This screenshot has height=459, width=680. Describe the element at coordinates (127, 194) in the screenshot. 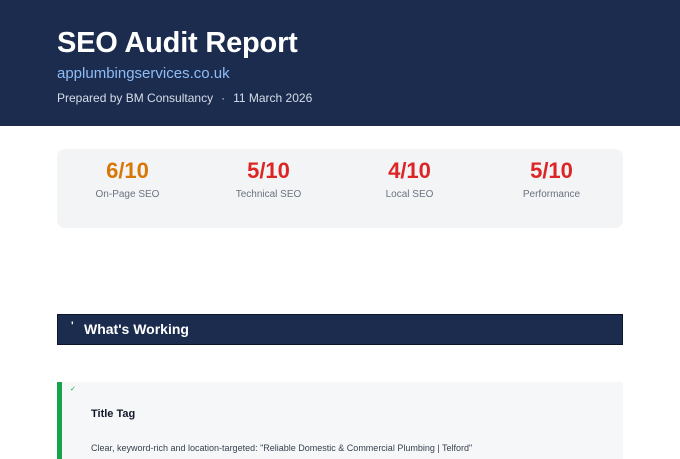

I see `score-label: On-Page SEO` at that location.